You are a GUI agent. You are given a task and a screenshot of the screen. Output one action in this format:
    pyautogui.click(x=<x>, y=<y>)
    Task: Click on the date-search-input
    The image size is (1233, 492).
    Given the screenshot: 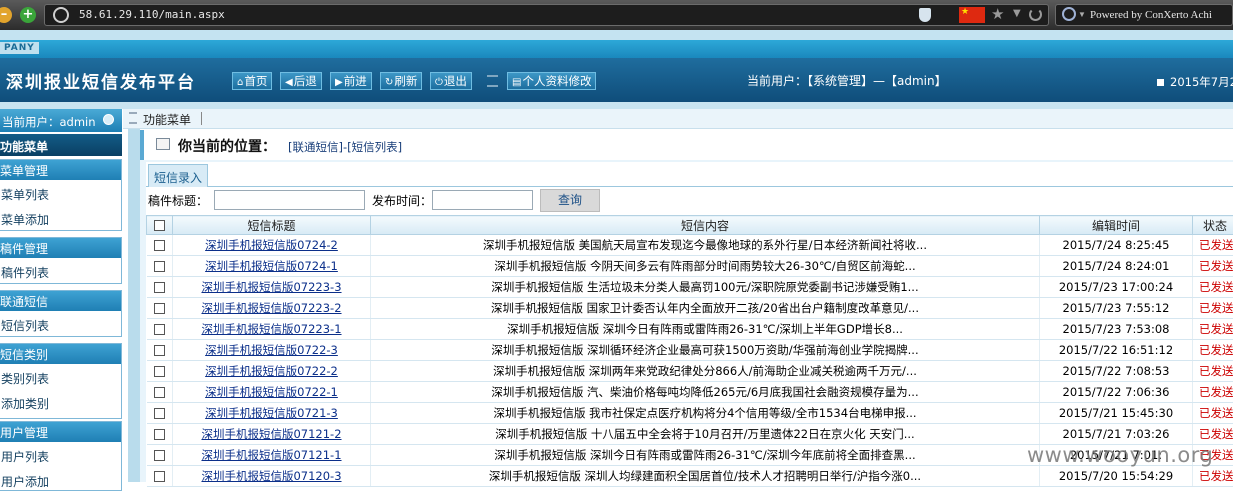 What is the action you would take?
    pyautogui.click(x=482, y=200)
    